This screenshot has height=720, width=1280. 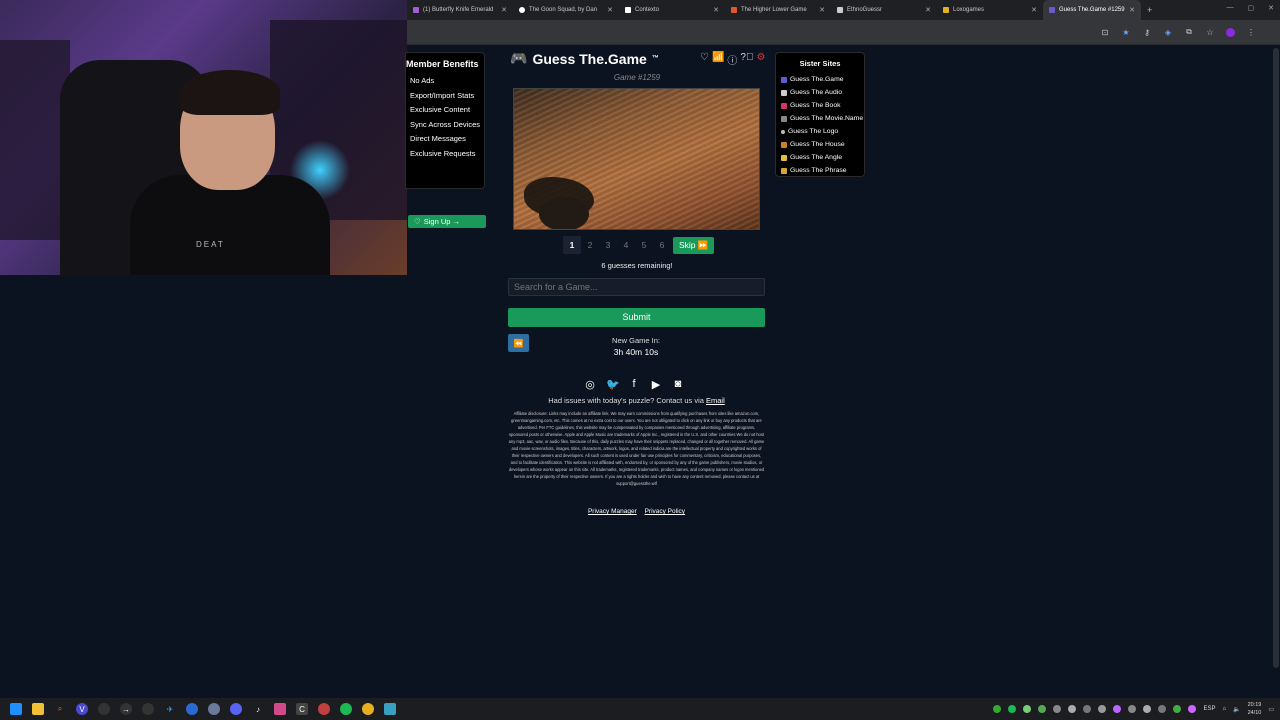 I want to click on streamer-hair, so click(x=230, y=92).